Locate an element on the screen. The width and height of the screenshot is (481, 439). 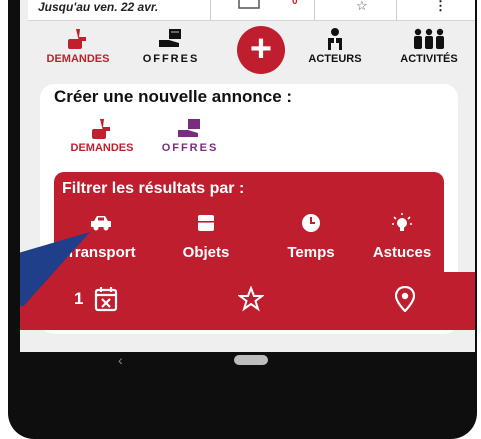
nav-demandes: DEMANDES is located at coordinates (78, 46).